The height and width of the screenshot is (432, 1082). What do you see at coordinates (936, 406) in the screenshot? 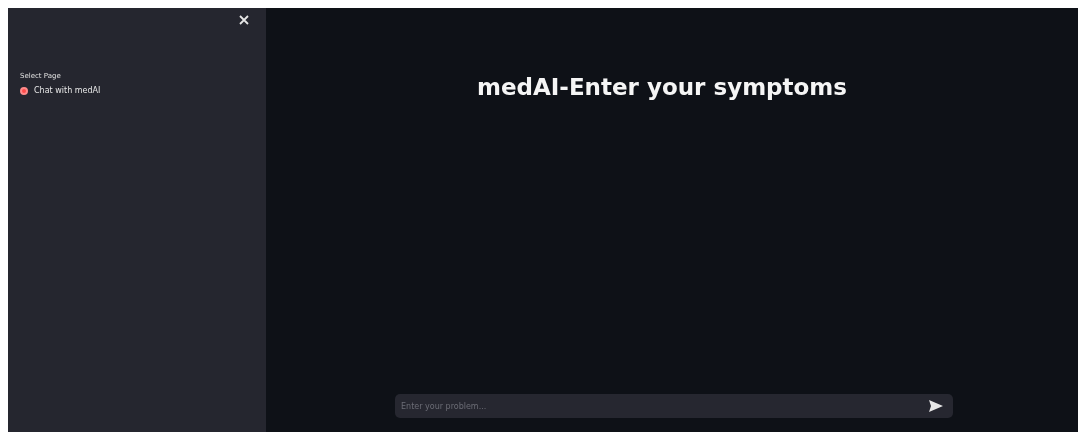
I see `send-icon` at bounding box center [936, 406].